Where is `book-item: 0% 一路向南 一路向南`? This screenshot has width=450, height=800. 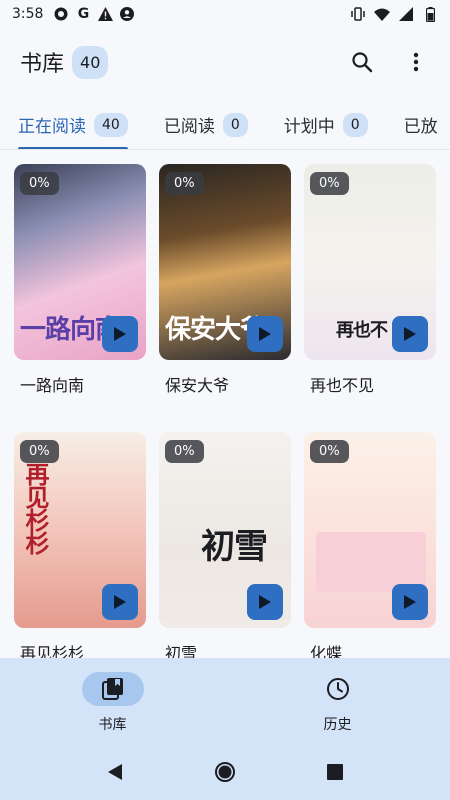
book-item: 0% 一路向南 一路向南 is located at coordinates (80, 280).